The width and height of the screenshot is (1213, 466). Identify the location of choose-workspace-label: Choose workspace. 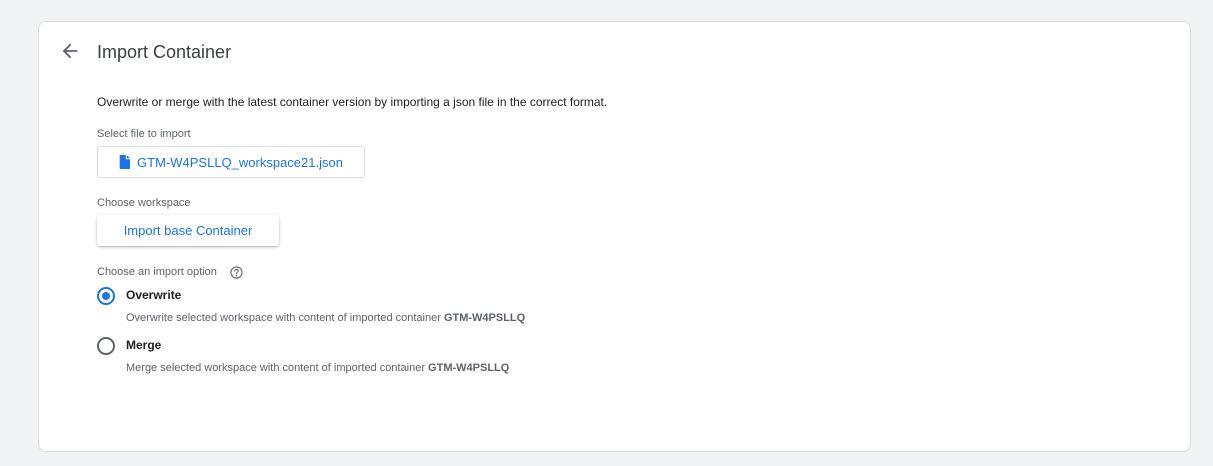
(144, 203).